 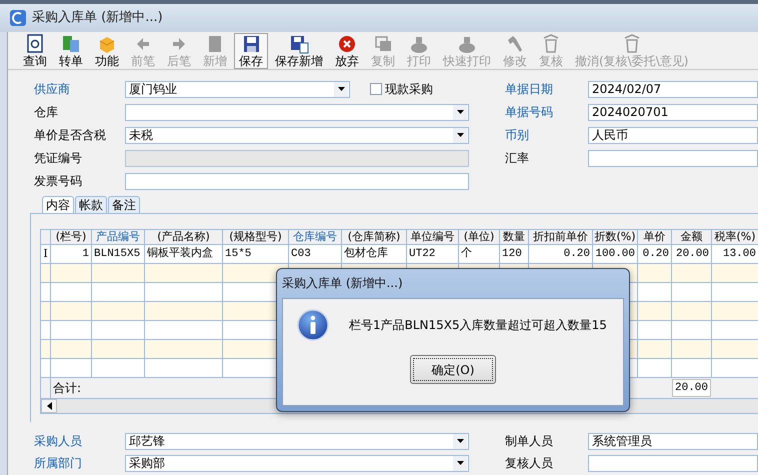 What do you see at coordinates (18, 18) in the screenshot?
I see `app-logo-icon` at bounding box center [18, 18].